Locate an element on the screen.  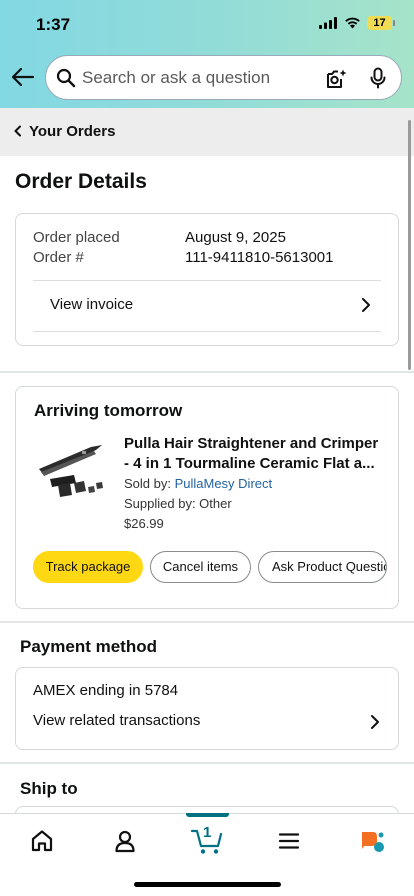
ship-to-heading: Ship to is located at coordinates (49, 788).